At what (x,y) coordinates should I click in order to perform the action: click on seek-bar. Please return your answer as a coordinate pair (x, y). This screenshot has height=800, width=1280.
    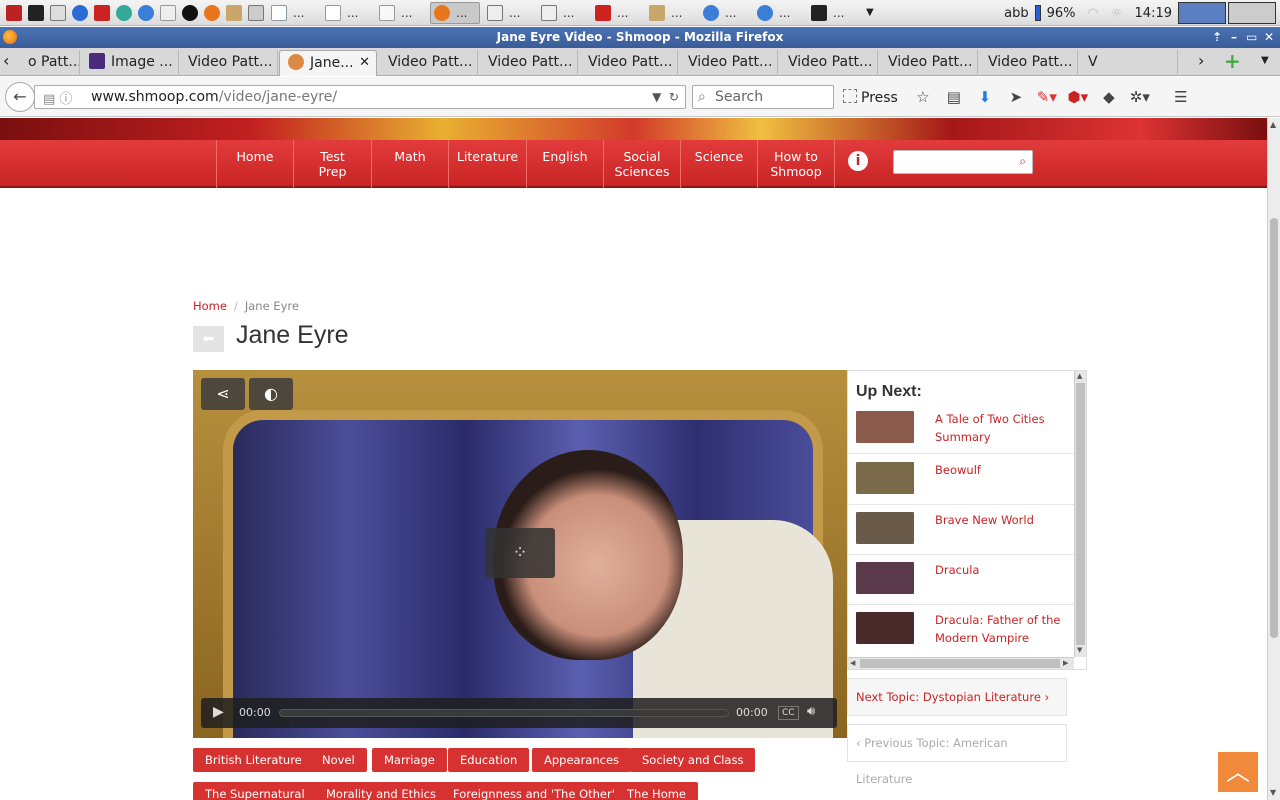
    Looking at the image, I should click on (504, 713).